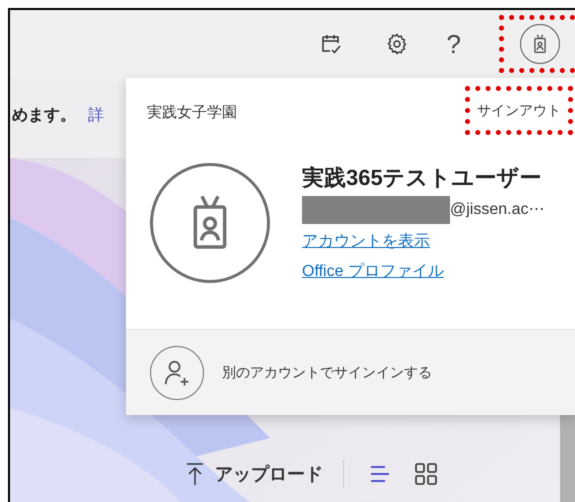  I want to click on settings-icon, so click(396, 44).